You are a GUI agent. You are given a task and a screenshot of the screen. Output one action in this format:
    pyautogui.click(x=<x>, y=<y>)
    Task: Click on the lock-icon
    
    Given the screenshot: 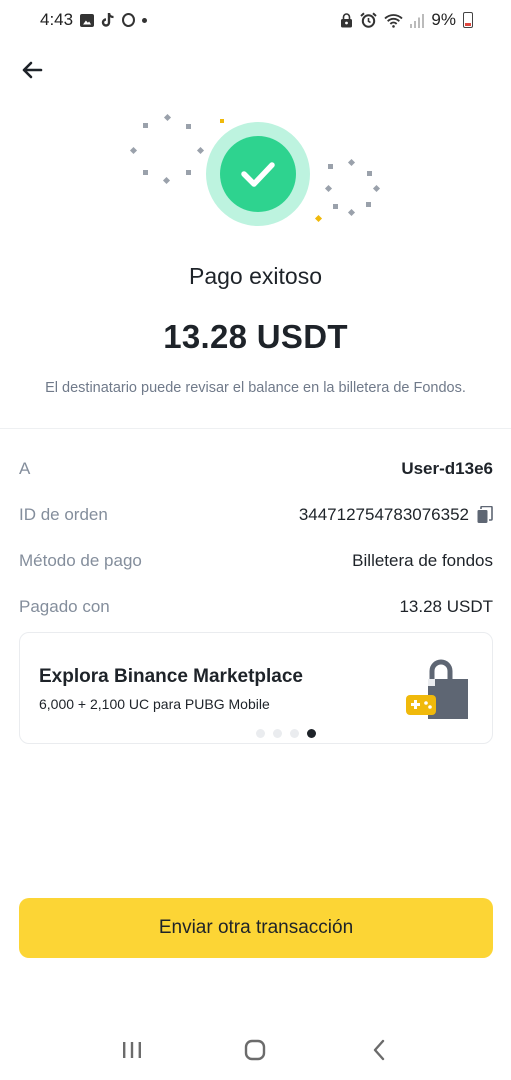 What is the action you would take?
    pyautogui.click(x=347, y=19)
    